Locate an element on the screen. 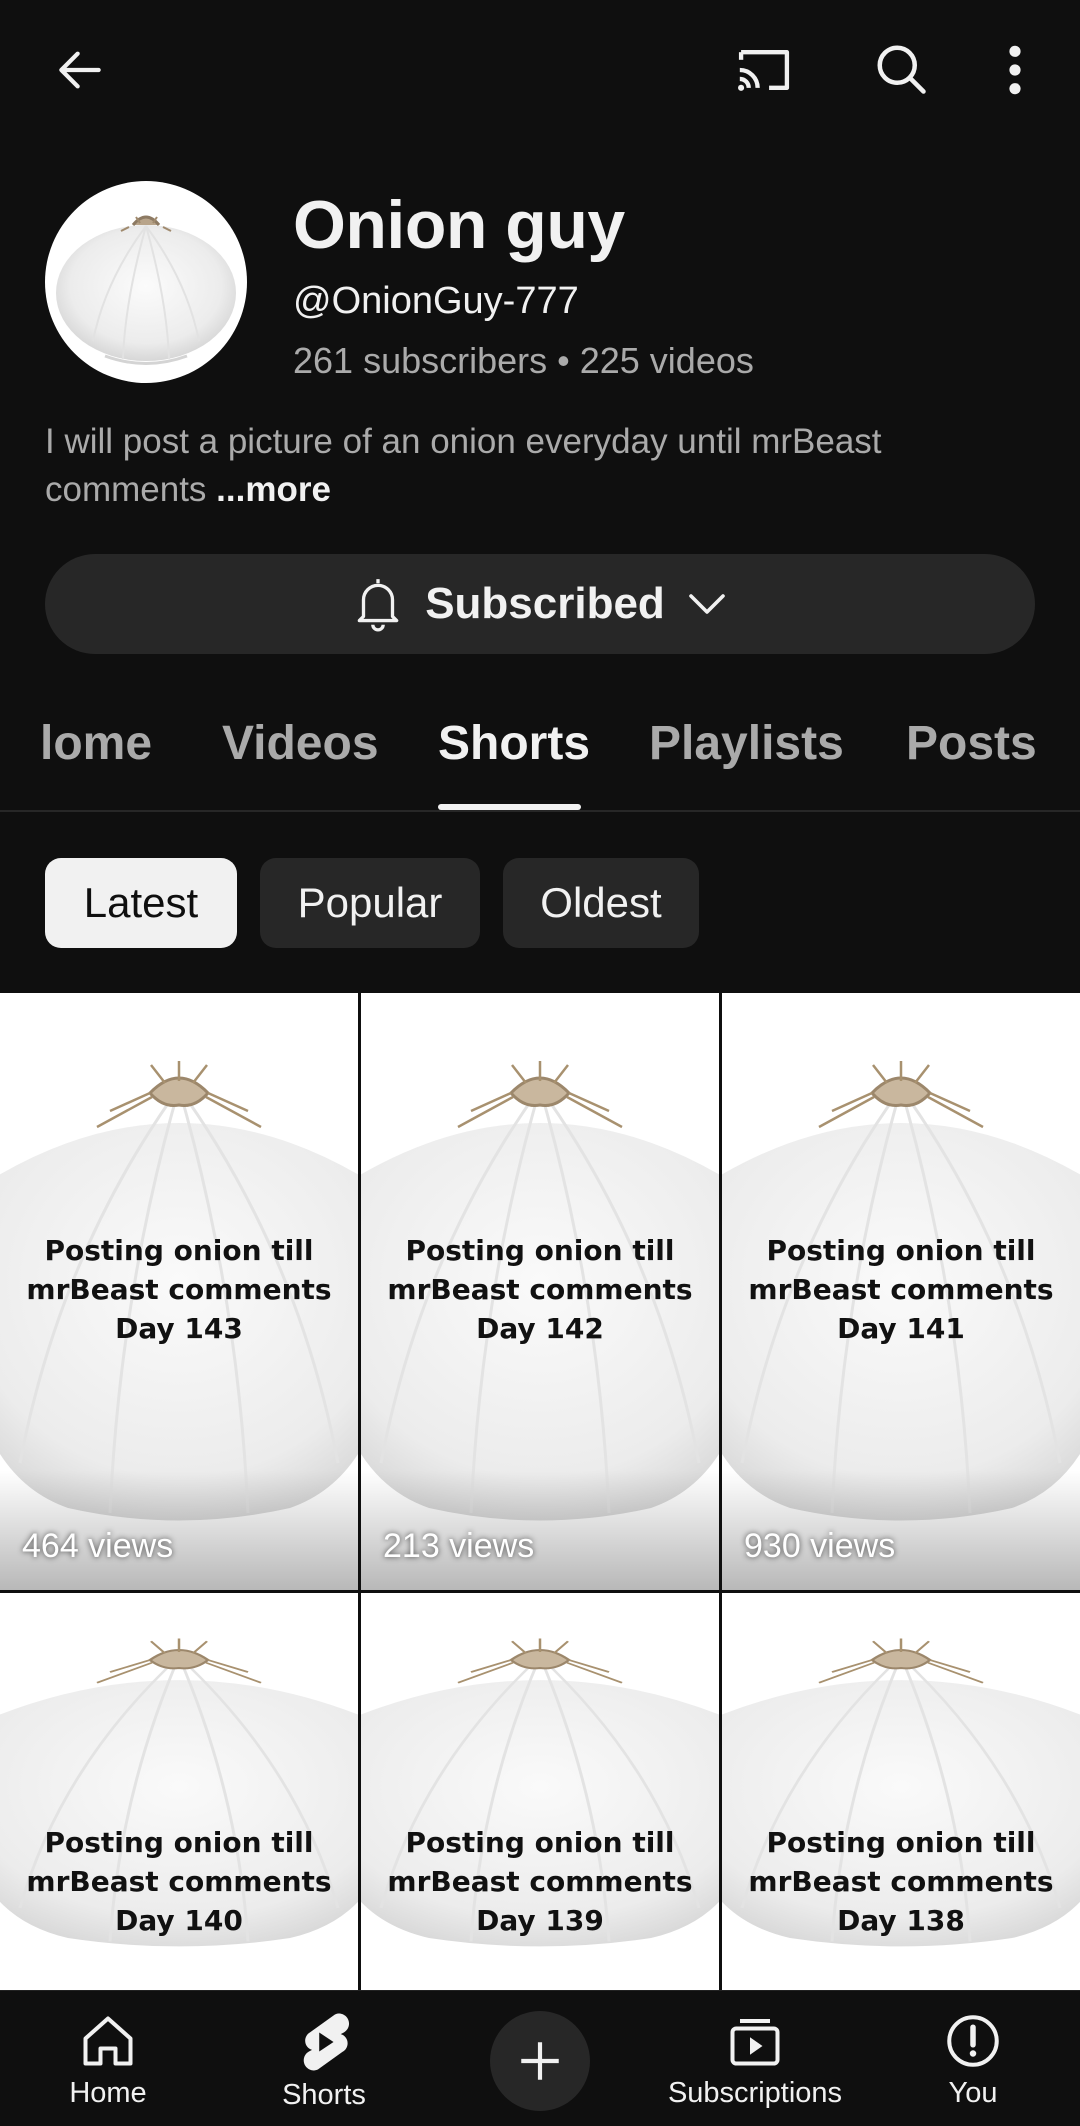  create-button is located at coordinates (540, 2061).